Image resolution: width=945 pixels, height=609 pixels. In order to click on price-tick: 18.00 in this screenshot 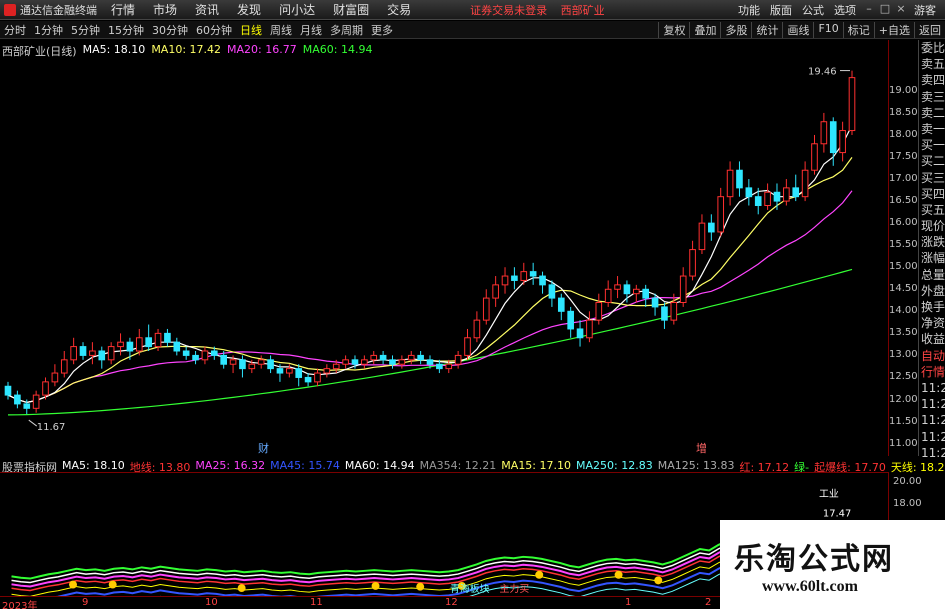, I will do `click(903, 134)`.